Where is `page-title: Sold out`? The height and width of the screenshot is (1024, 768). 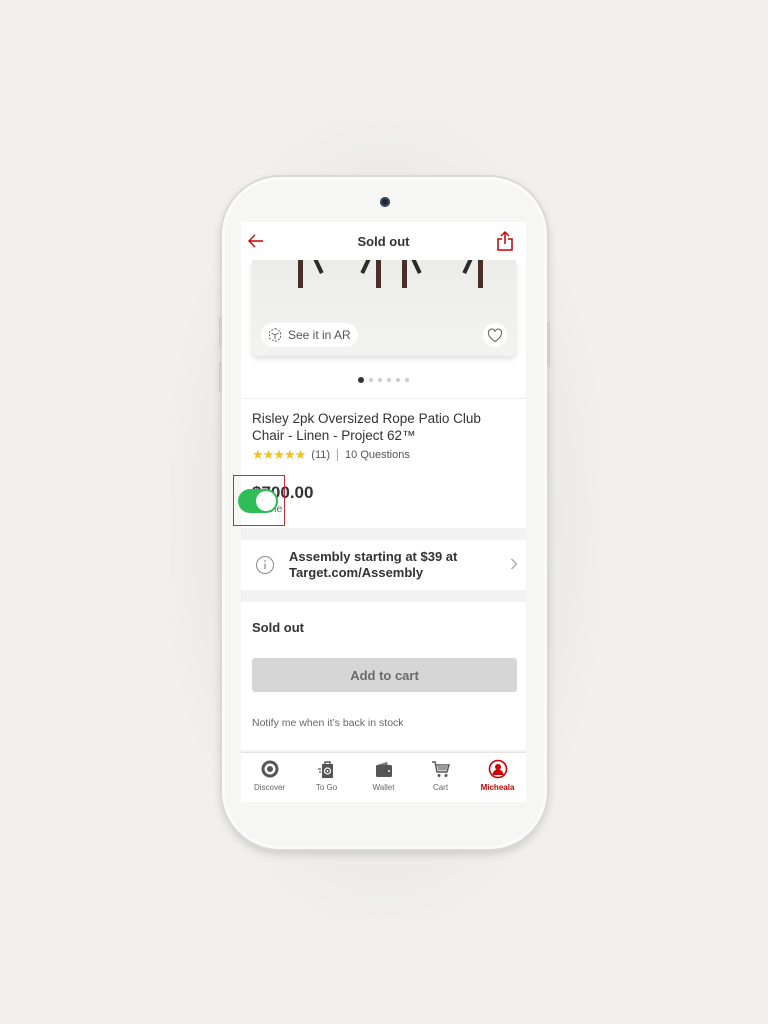 page-title: Sold out is located at coordinates (383, 241).